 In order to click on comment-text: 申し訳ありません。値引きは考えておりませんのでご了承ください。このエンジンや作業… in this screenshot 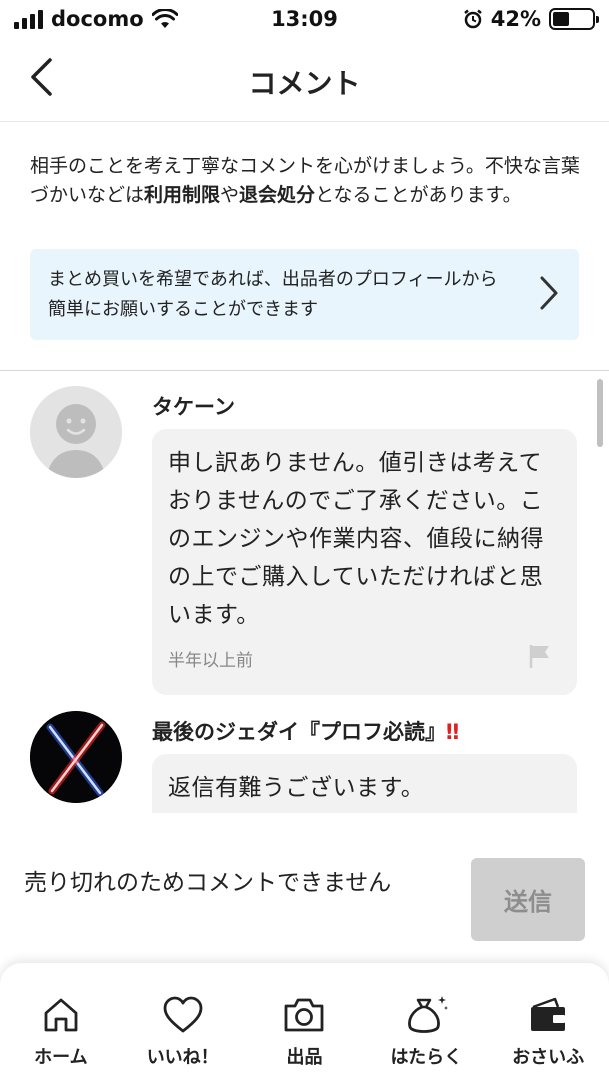, I will do `click(356, 539)`.